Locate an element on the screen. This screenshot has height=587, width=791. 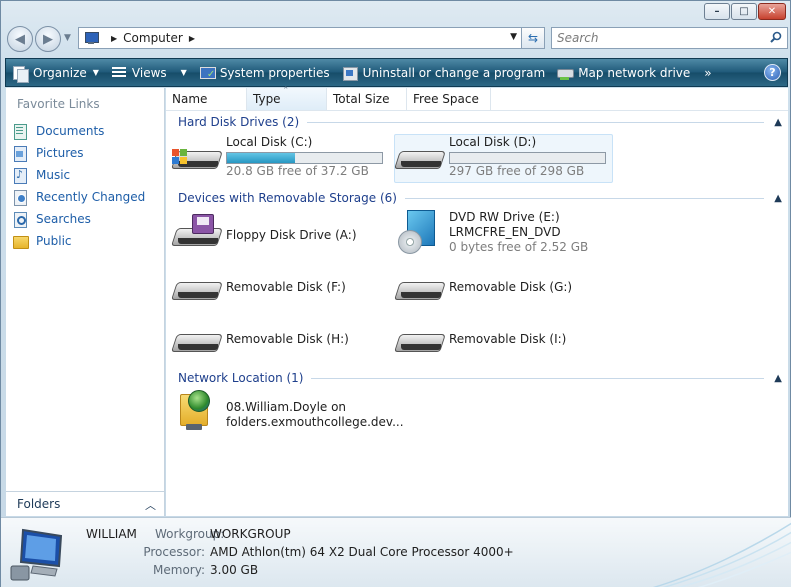
map-network-drive-button: Map network drive is located at coordinates (623, 72).